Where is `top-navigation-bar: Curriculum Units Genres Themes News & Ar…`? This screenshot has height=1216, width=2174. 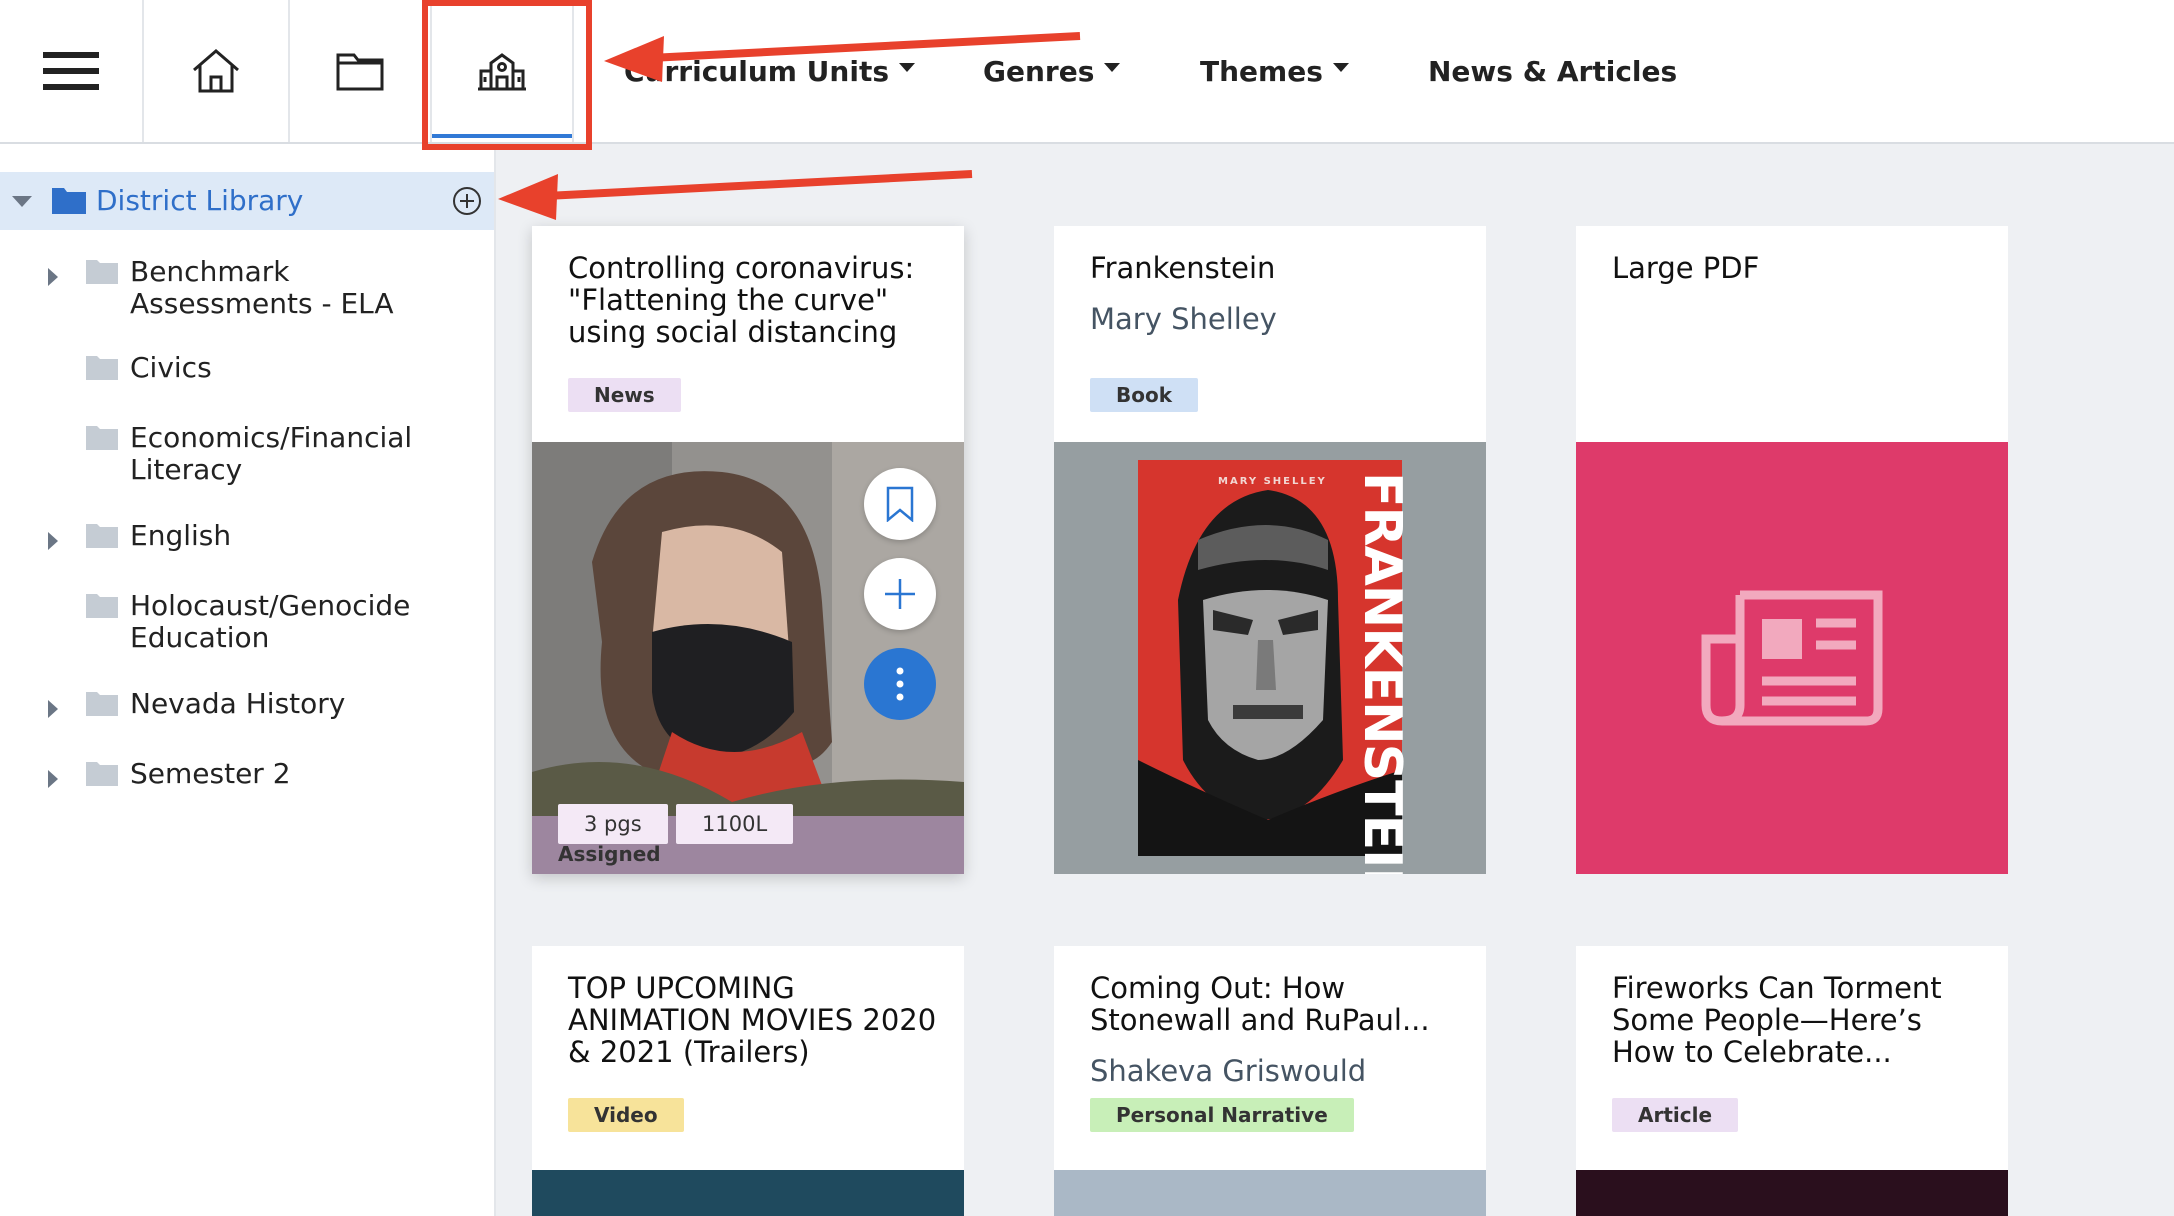
top-navigation-bar: Curriculum Units Genres Themes News & Ar… is located at coordinates (1087, 72).